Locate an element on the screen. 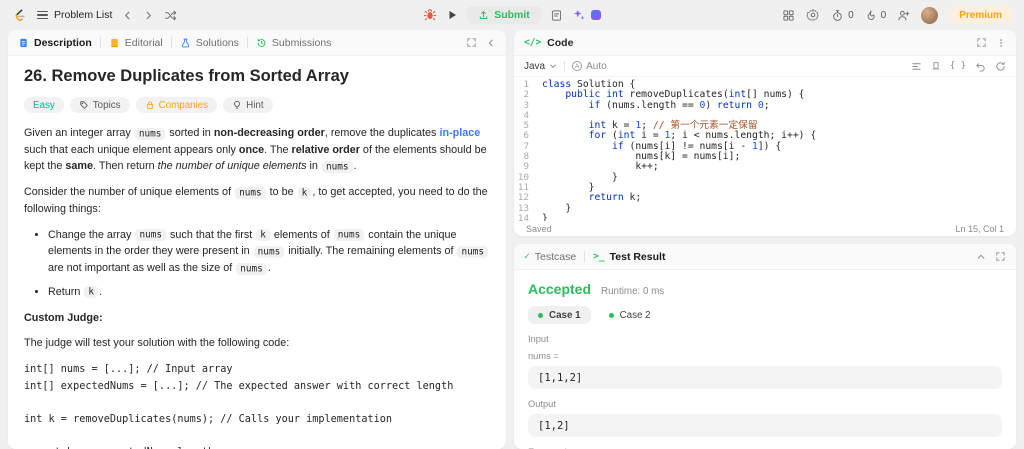 The width and height of the screenshot is (1024, 449). text-segment: relative order is located at coordinates (325, 149).